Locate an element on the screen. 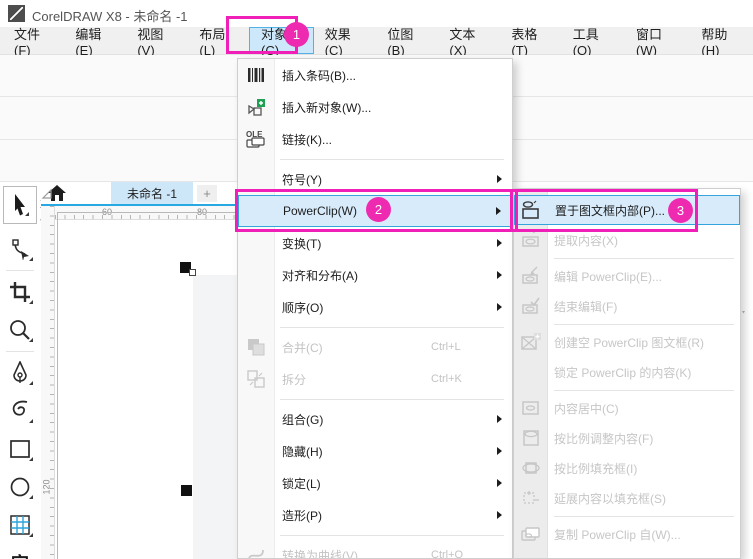  toolbox: 字 is located at coordinates (20, 370).